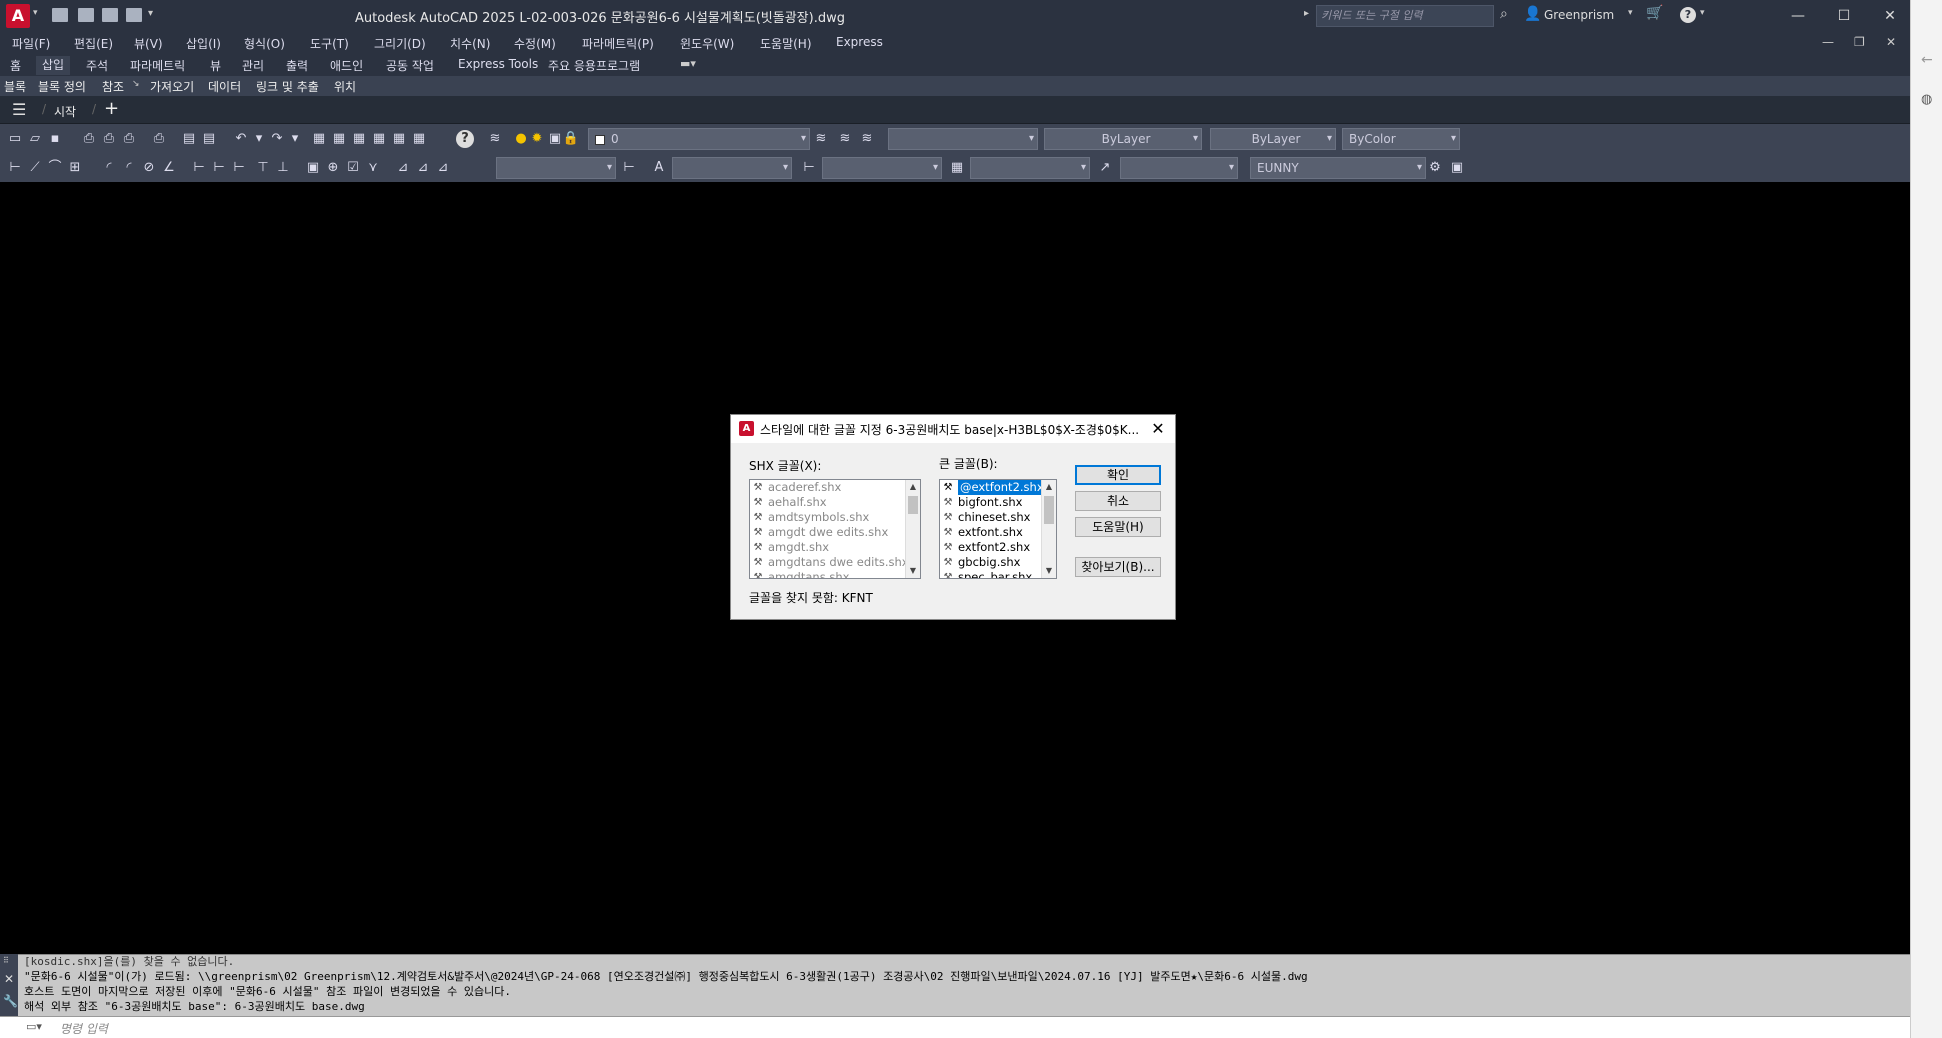 Image resolution: width=1942 pixels, height=1038 pixels. What do you see at coordinates (319, 139) in the screenshot?
I see `properties-icon: ▦` at bounding box center [319, 139].